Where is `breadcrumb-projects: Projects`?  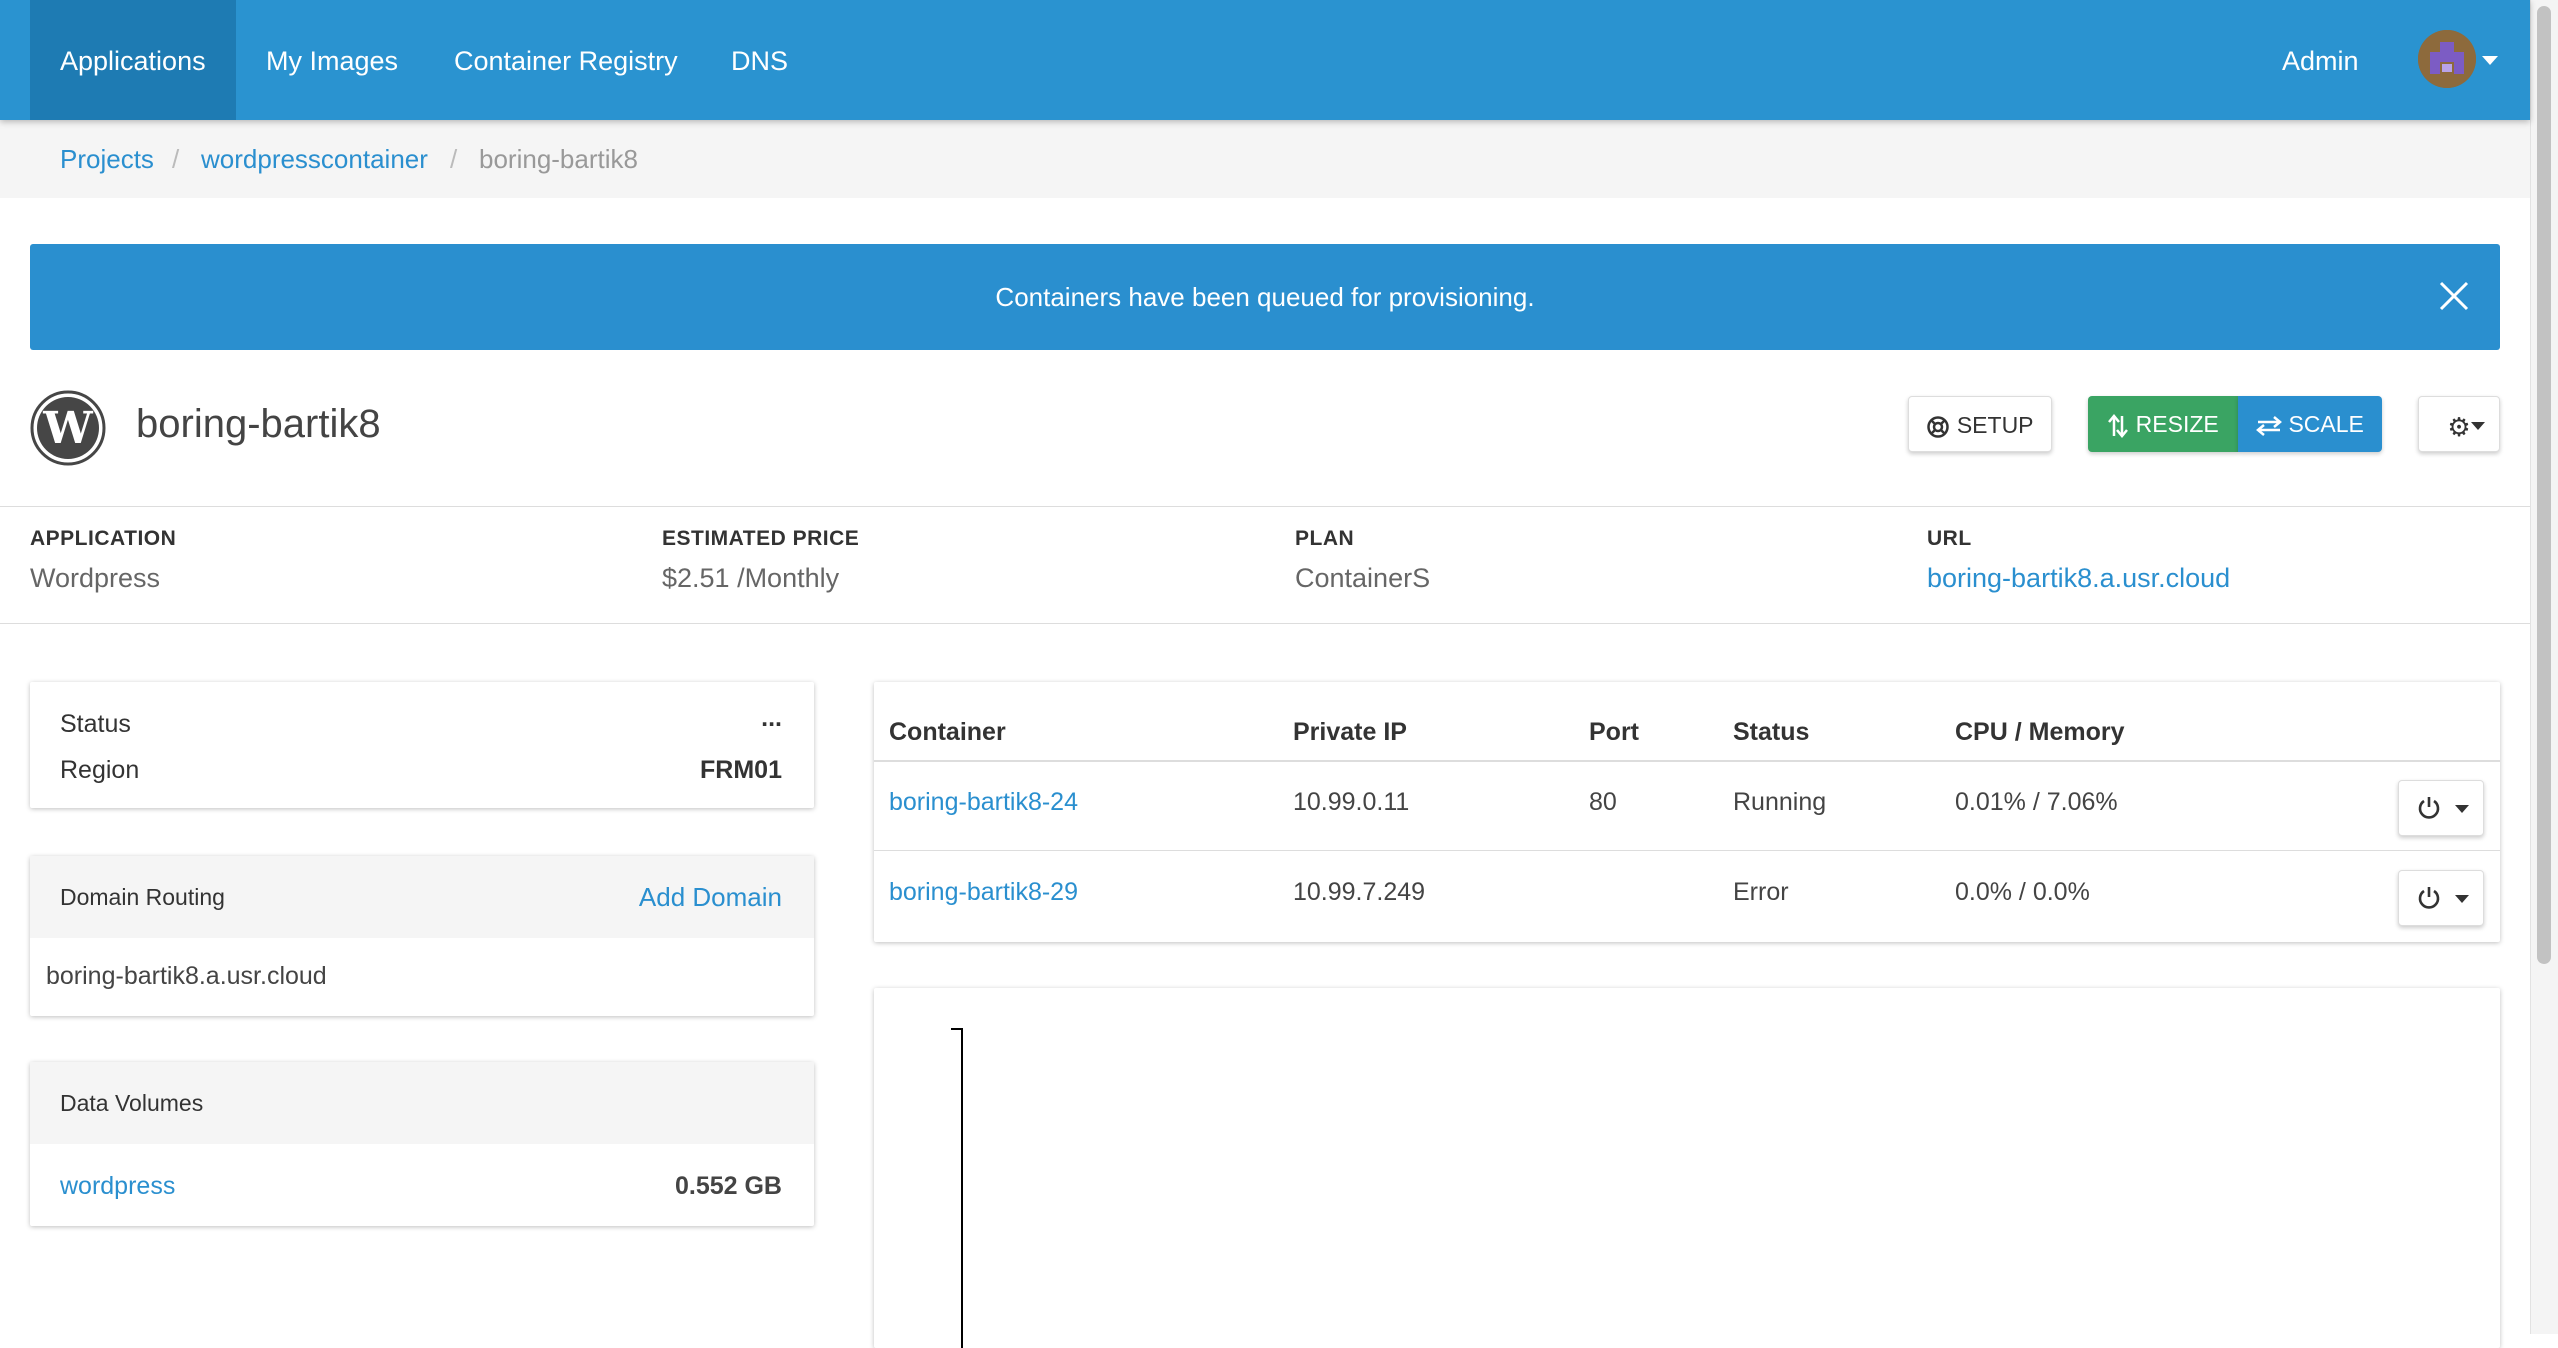 breadcrumb-projects: Projects is located at coordinates (107, 159).